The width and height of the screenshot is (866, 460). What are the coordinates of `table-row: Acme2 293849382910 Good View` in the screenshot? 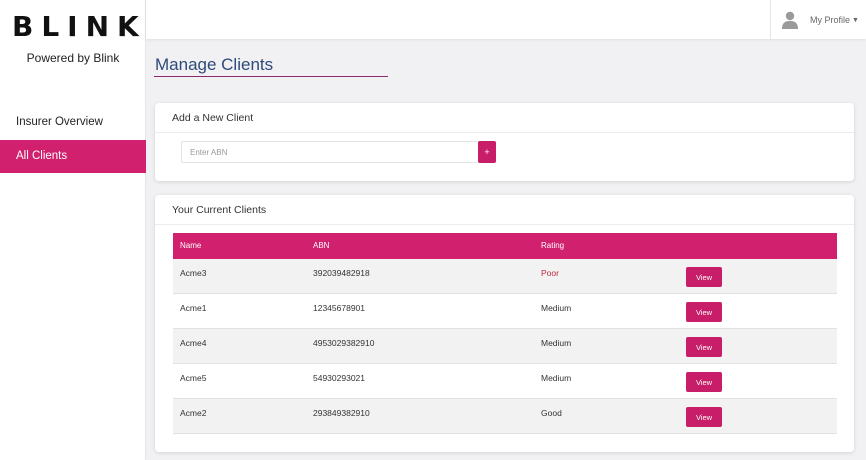 It's located at (505, 416).